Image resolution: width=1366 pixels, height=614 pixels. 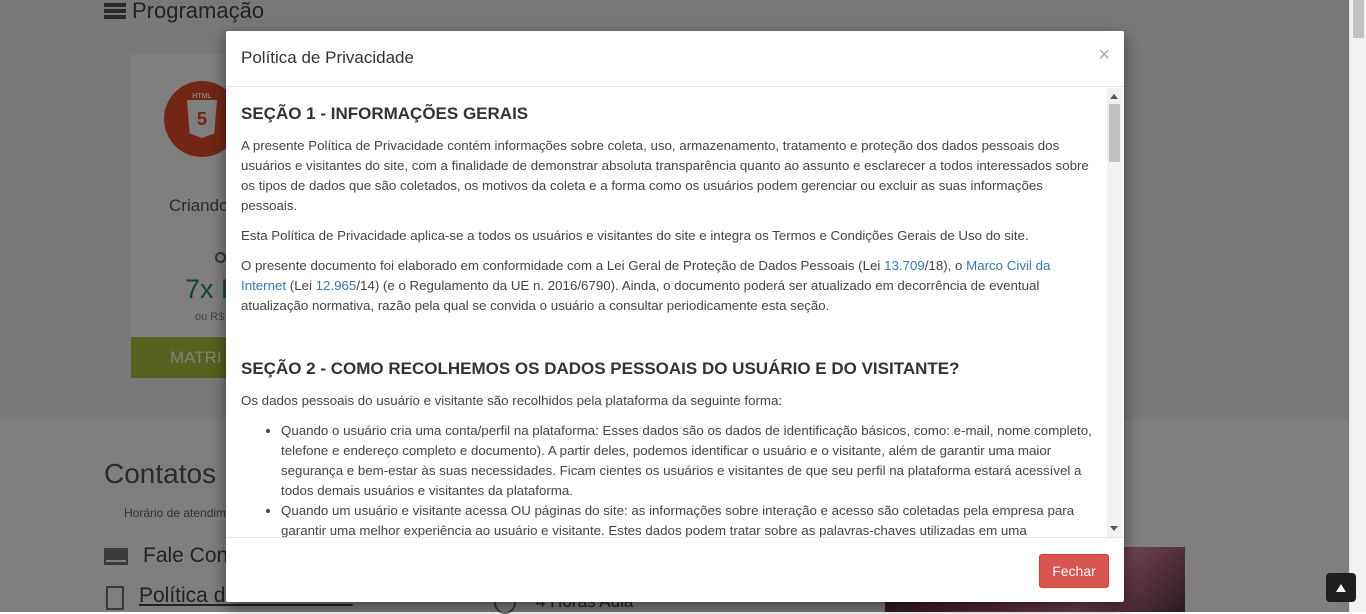 What do you see at coordinates (1074, 571) in the screenshot?
I see `close-button: Fechar` at bounding box center [1074, 571].